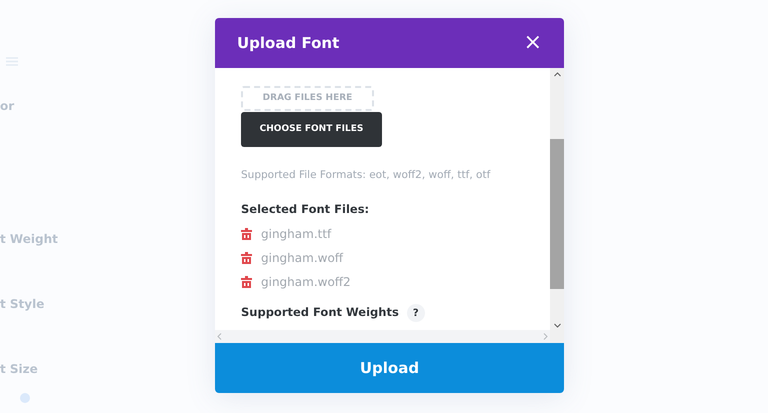 This screenshot has width=768, height=413. I want to click on slider-handle, so click(25, 398).